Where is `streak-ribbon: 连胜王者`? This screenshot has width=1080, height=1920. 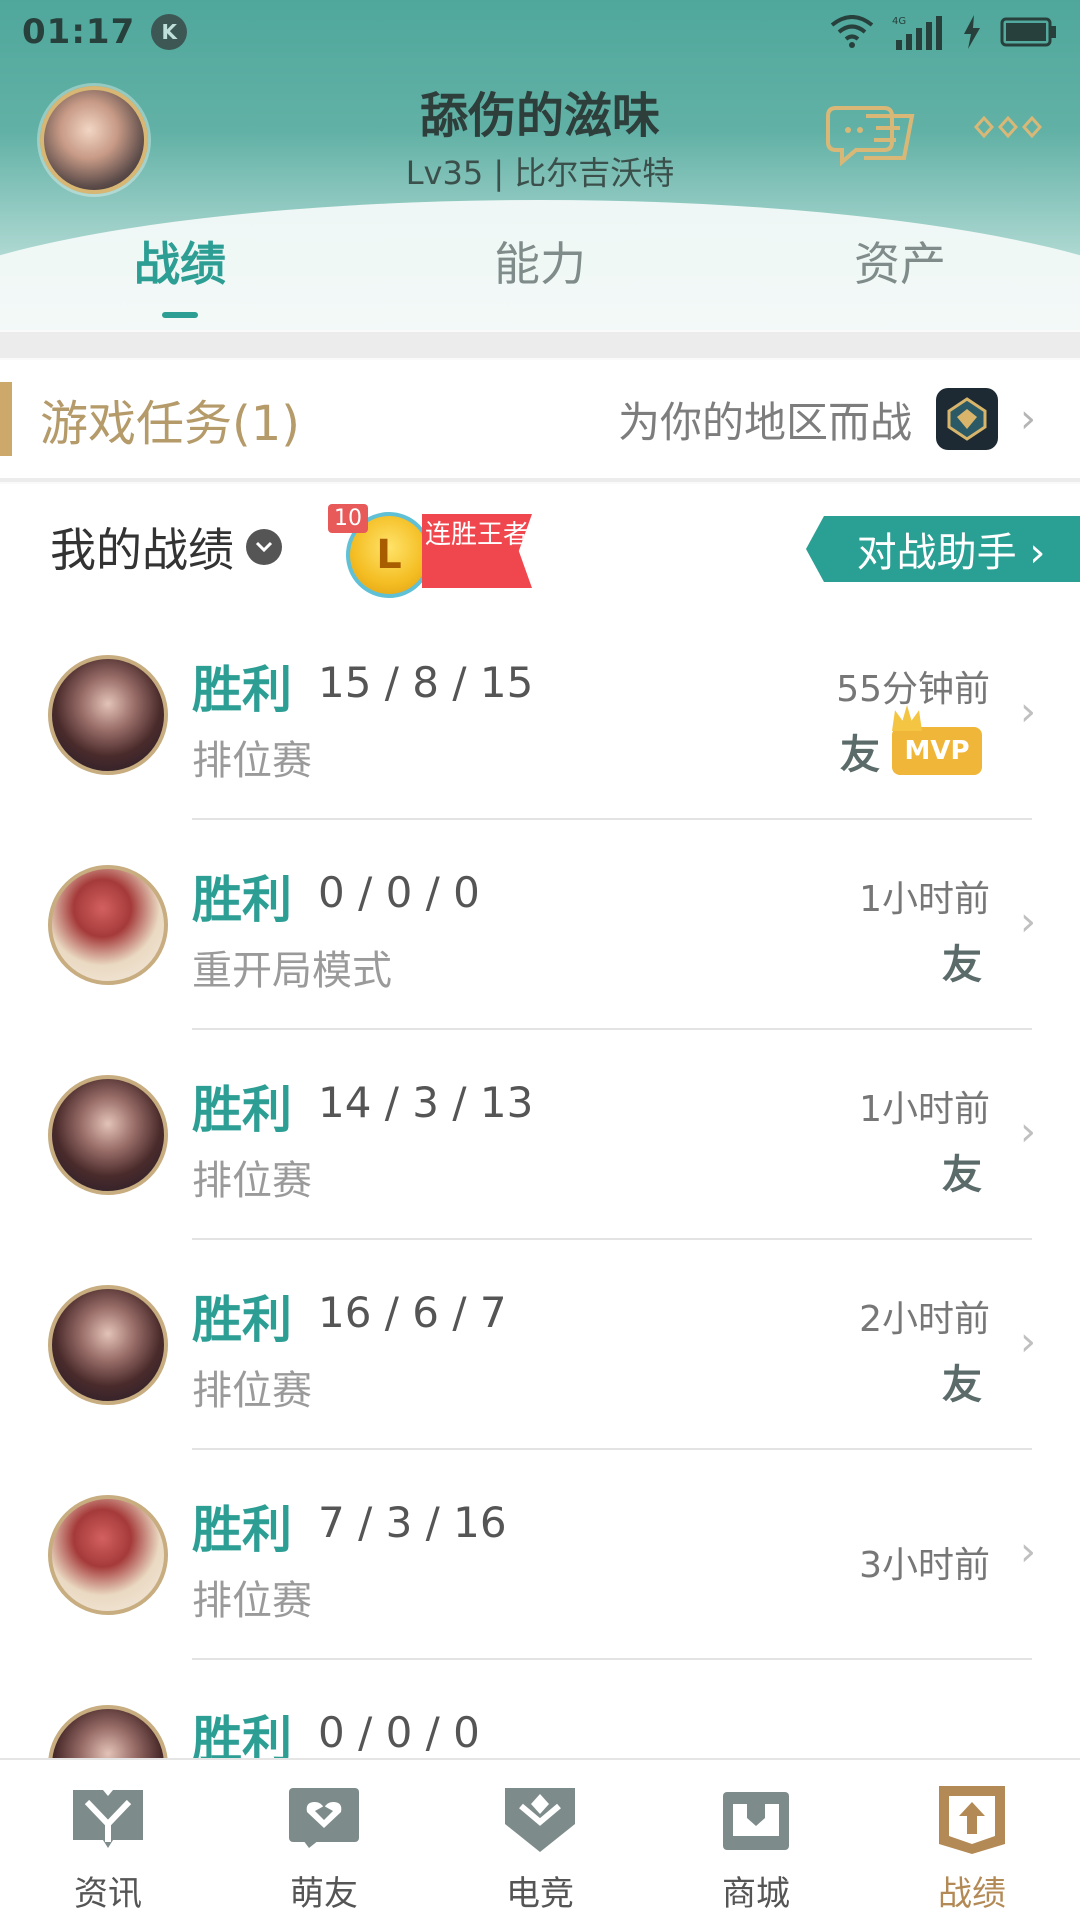
streak-ribbon: 连胜王者 is located at coordinates (477, 551).